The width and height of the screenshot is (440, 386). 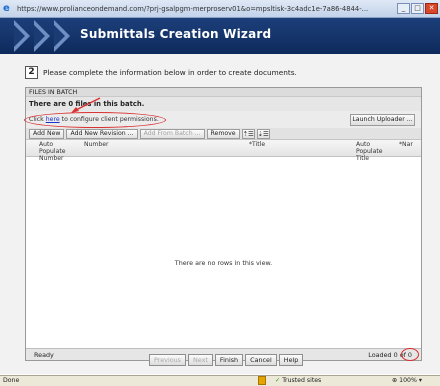 I want to click on next-button: Next, so click(x=200, y=360).